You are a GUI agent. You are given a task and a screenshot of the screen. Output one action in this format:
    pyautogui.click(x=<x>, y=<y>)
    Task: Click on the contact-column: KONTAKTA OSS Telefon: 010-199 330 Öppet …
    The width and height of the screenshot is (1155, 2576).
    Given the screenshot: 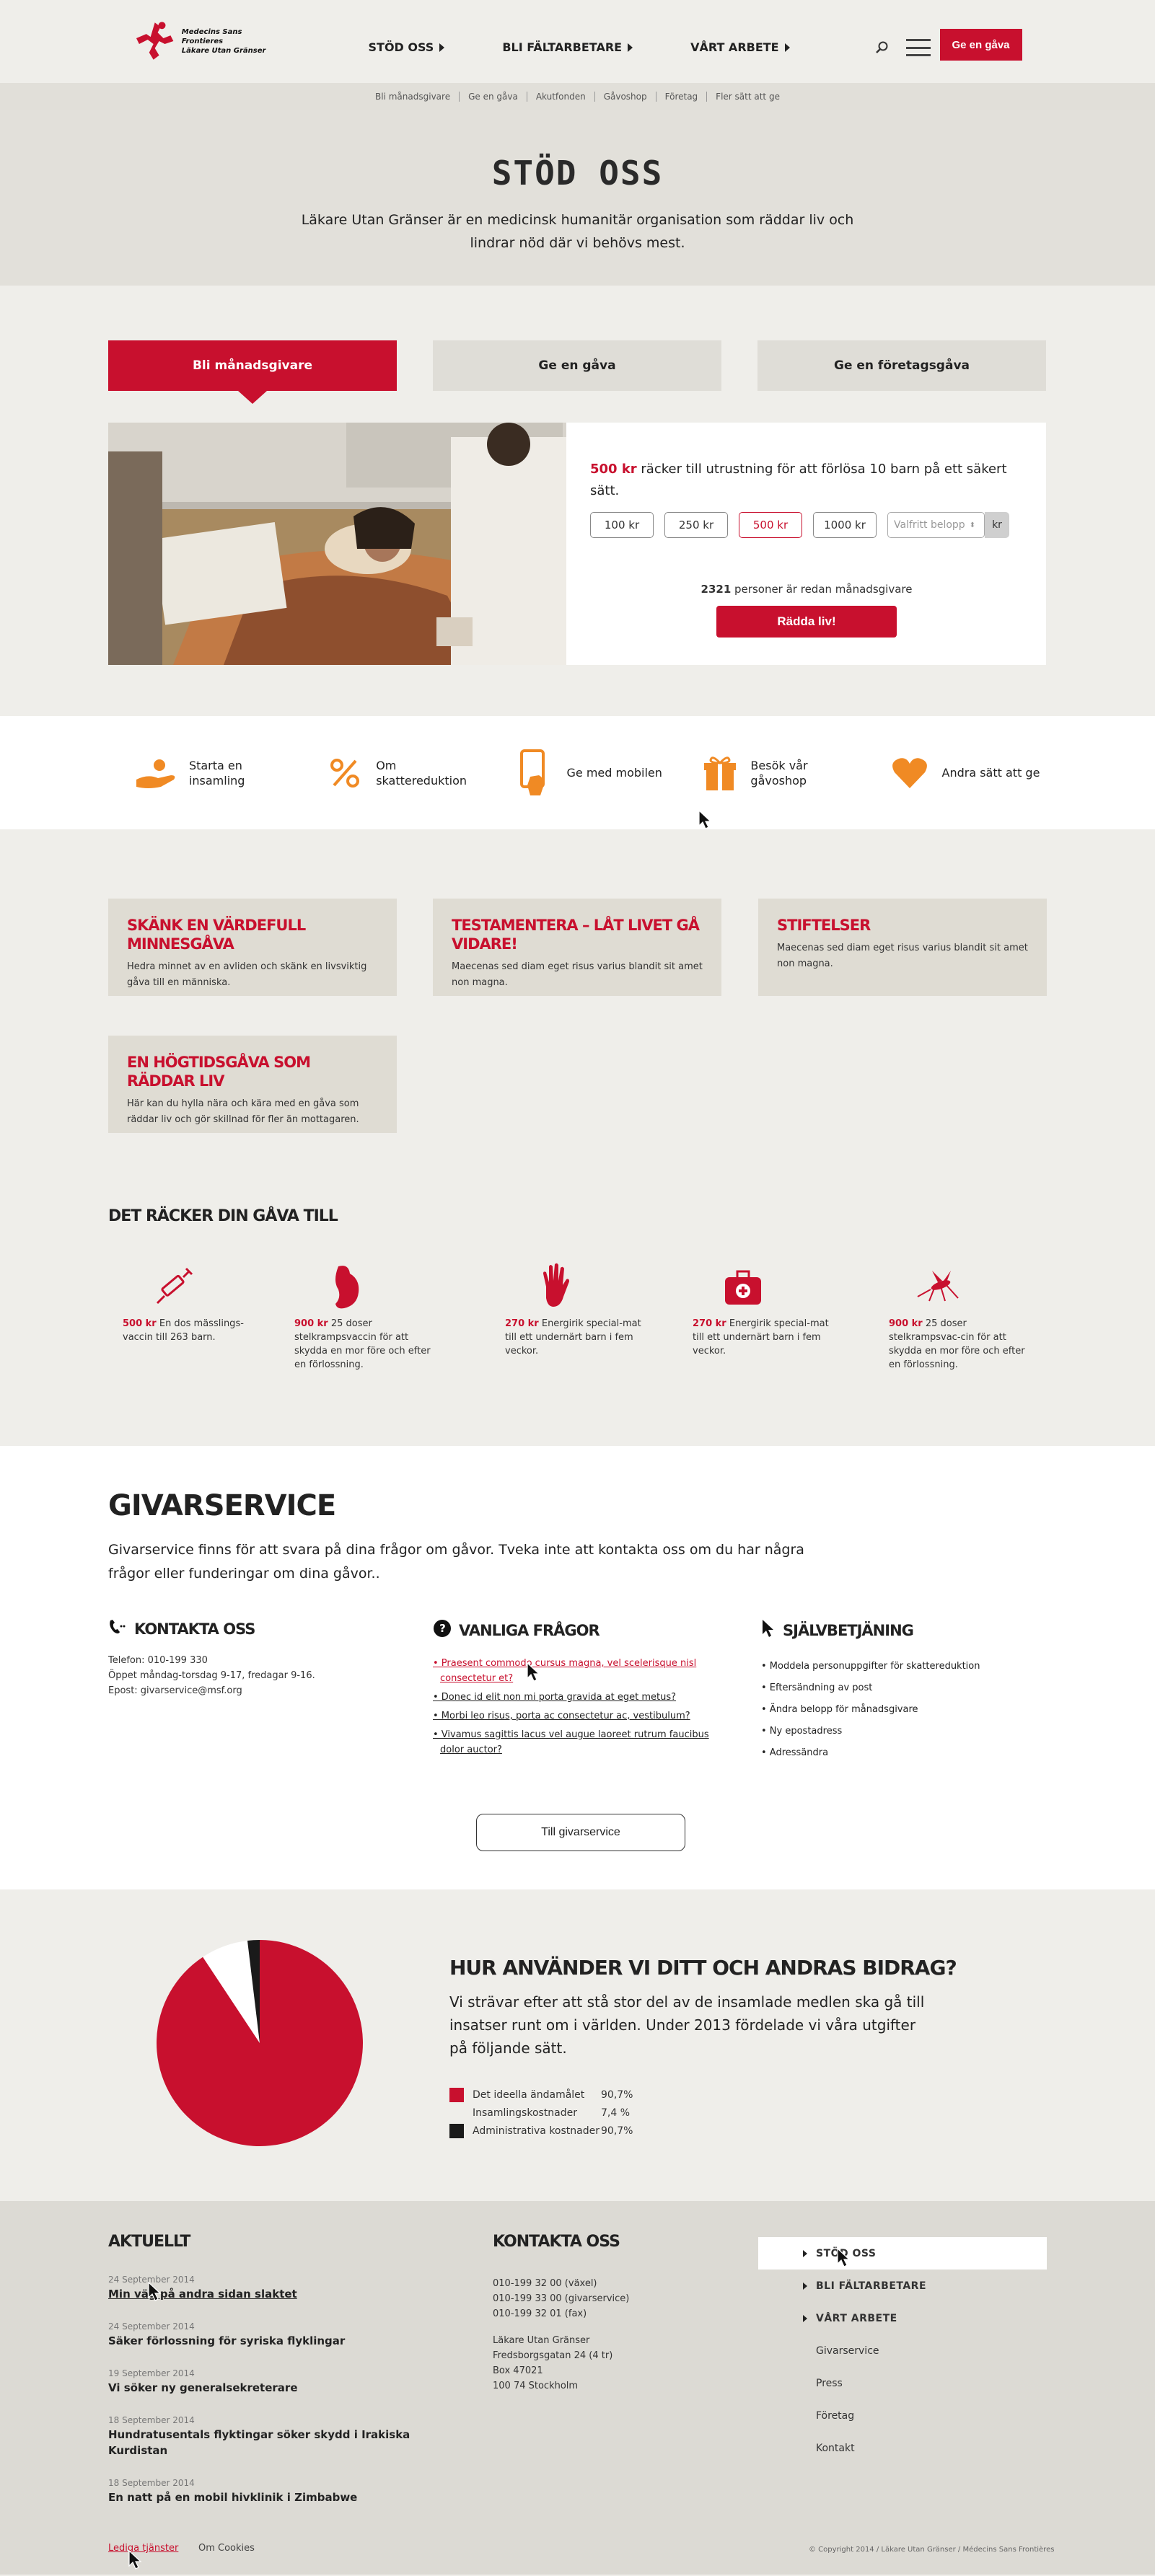 What is the action you would take?
    pyautogui.click(x=252, y=1658)
    